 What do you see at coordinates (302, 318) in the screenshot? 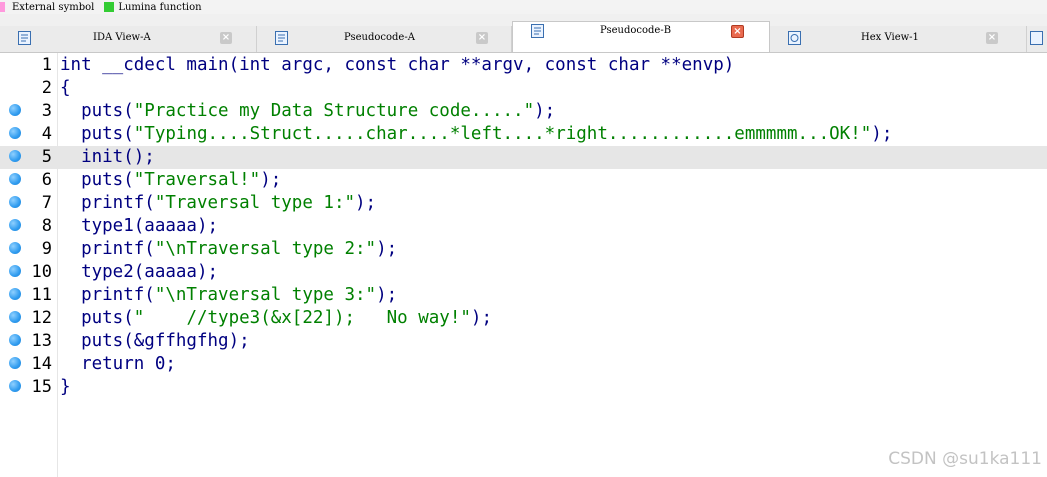
I see `string-literal: " //type3(&x[22]); No way!"` at bounding box center [302, 318].